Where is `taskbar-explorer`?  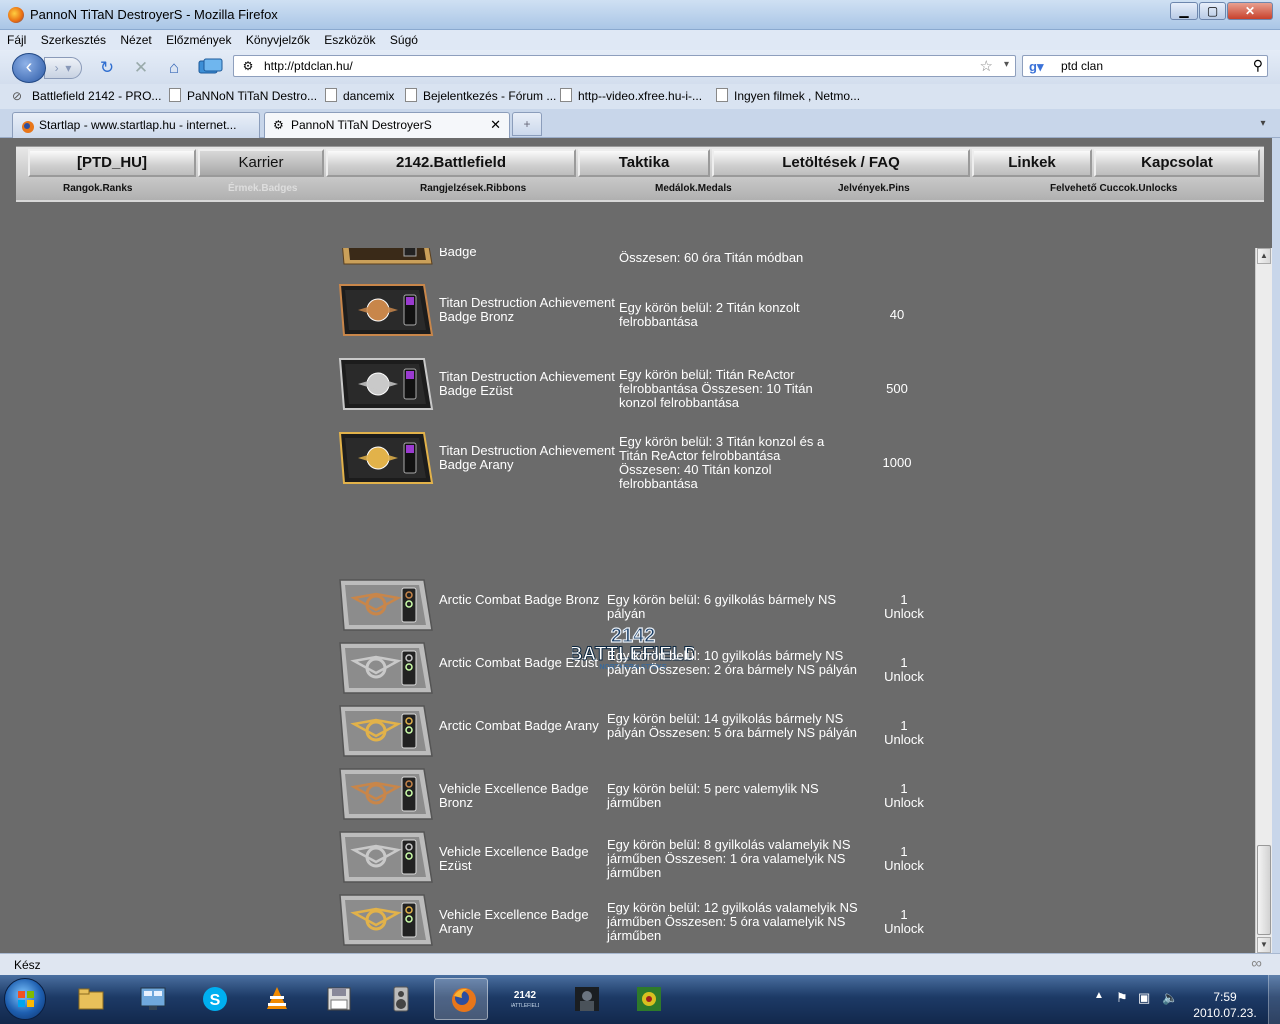
taskbar-explorer is located at coordinates (89, 999).